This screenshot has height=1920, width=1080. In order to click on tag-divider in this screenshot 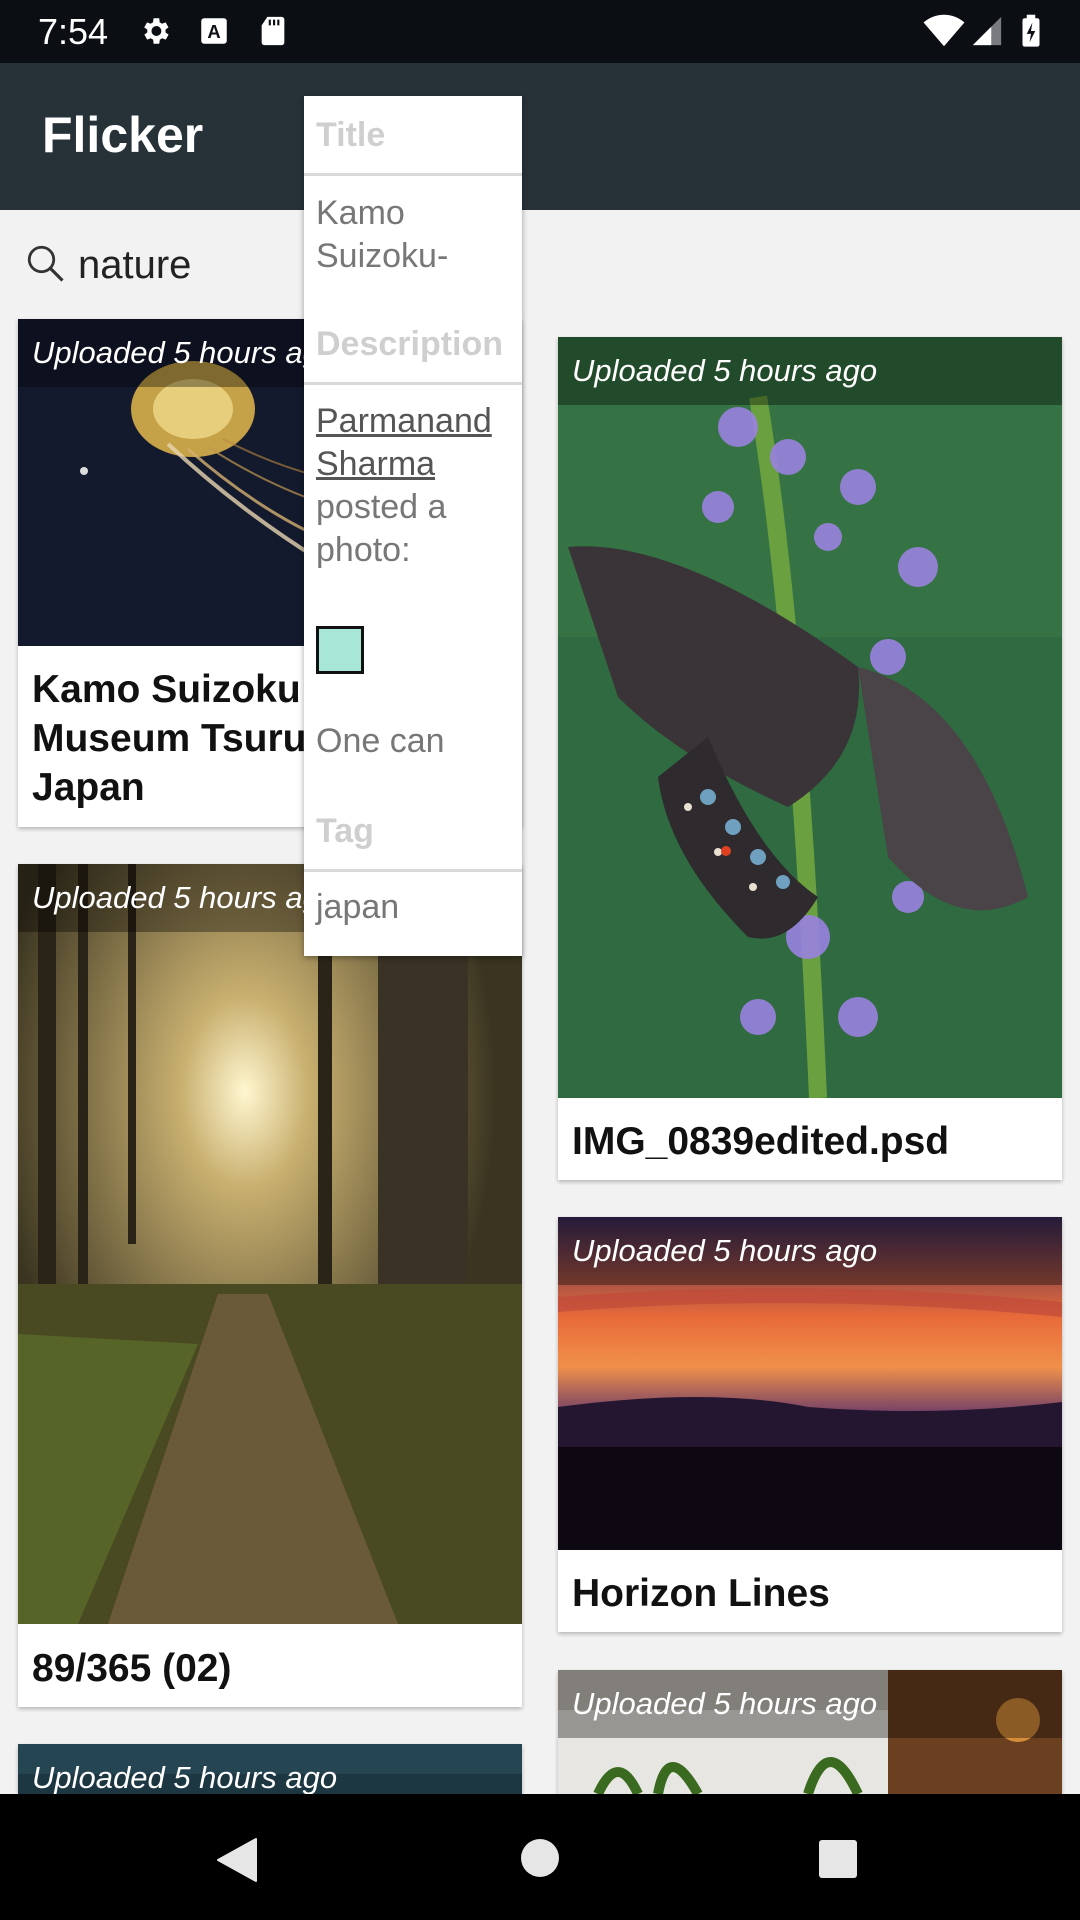, I will do `click(413, 870)`.